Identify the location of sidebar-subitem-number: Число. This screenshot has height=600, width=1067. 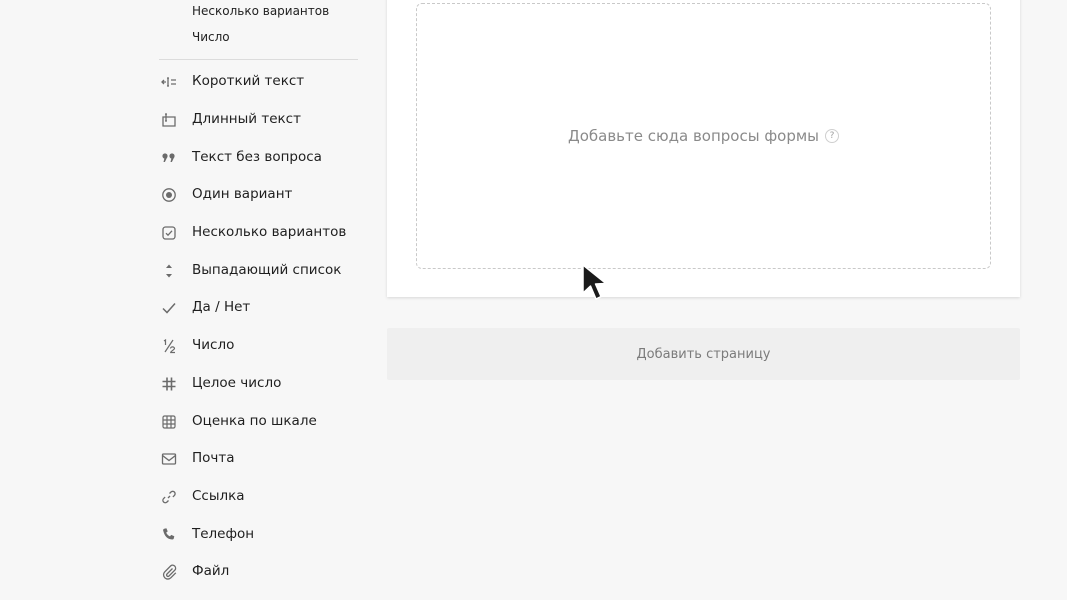
(211, 37).